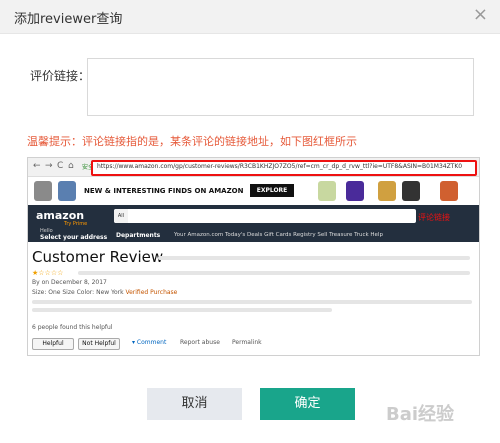 The width and height of the screenshot is (500, 443). What do you see at coordinates (265, 216) in the screenshot?
I see `amazon-search: All` at bounding box center [265, 216].